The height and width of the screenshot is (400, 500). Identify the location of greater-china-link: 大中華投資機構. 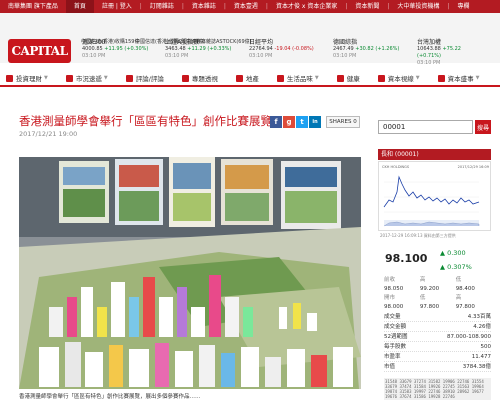
(418, 6).